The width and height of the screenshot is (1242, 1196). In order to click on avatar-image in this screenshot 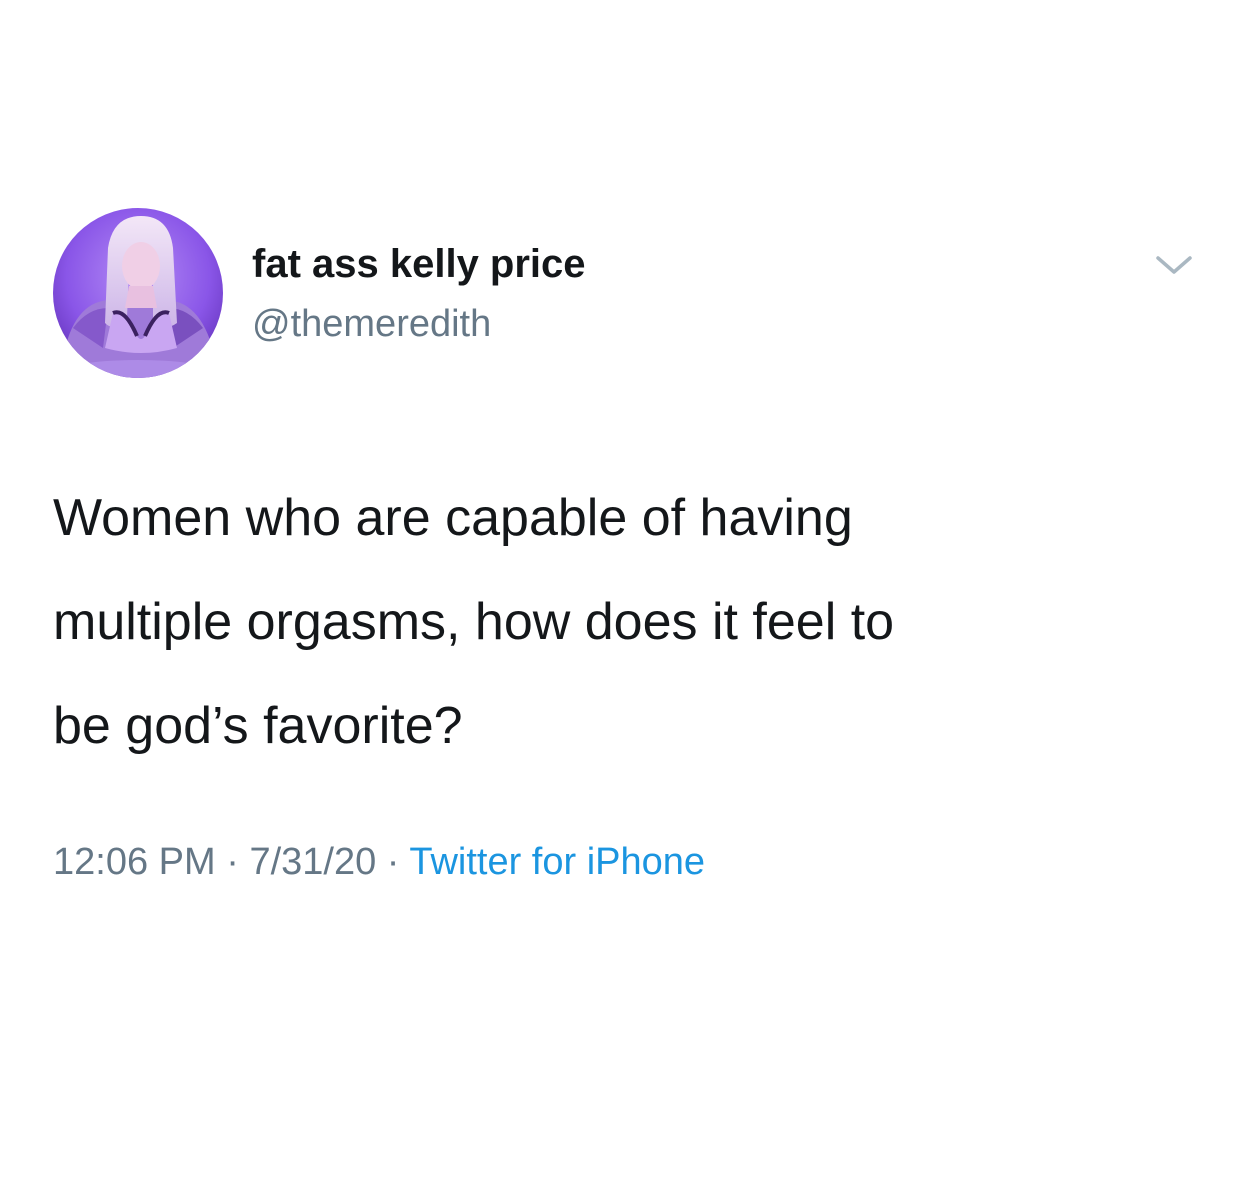, I will do `click(138, 293)`.